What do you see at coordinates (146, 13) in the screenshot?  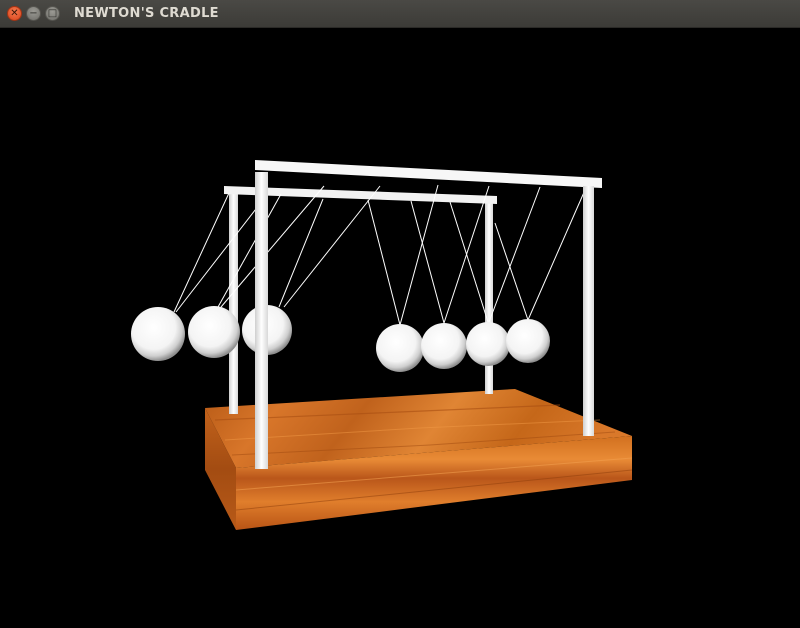 I see `window-title: NEWTON'S CRADLE` at bounding box center [146, 13].